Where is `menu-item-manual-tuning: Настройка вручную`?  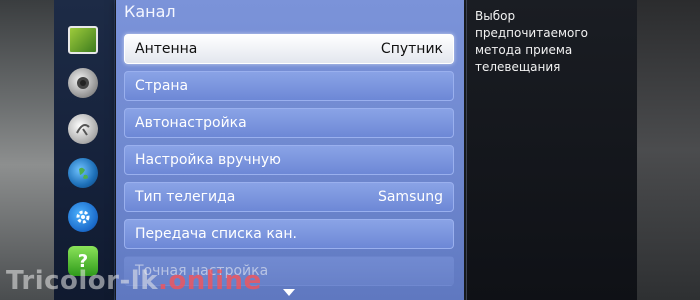
menu-item-manual-tuning: Настройка вручную is located at coordinates (289, 160).